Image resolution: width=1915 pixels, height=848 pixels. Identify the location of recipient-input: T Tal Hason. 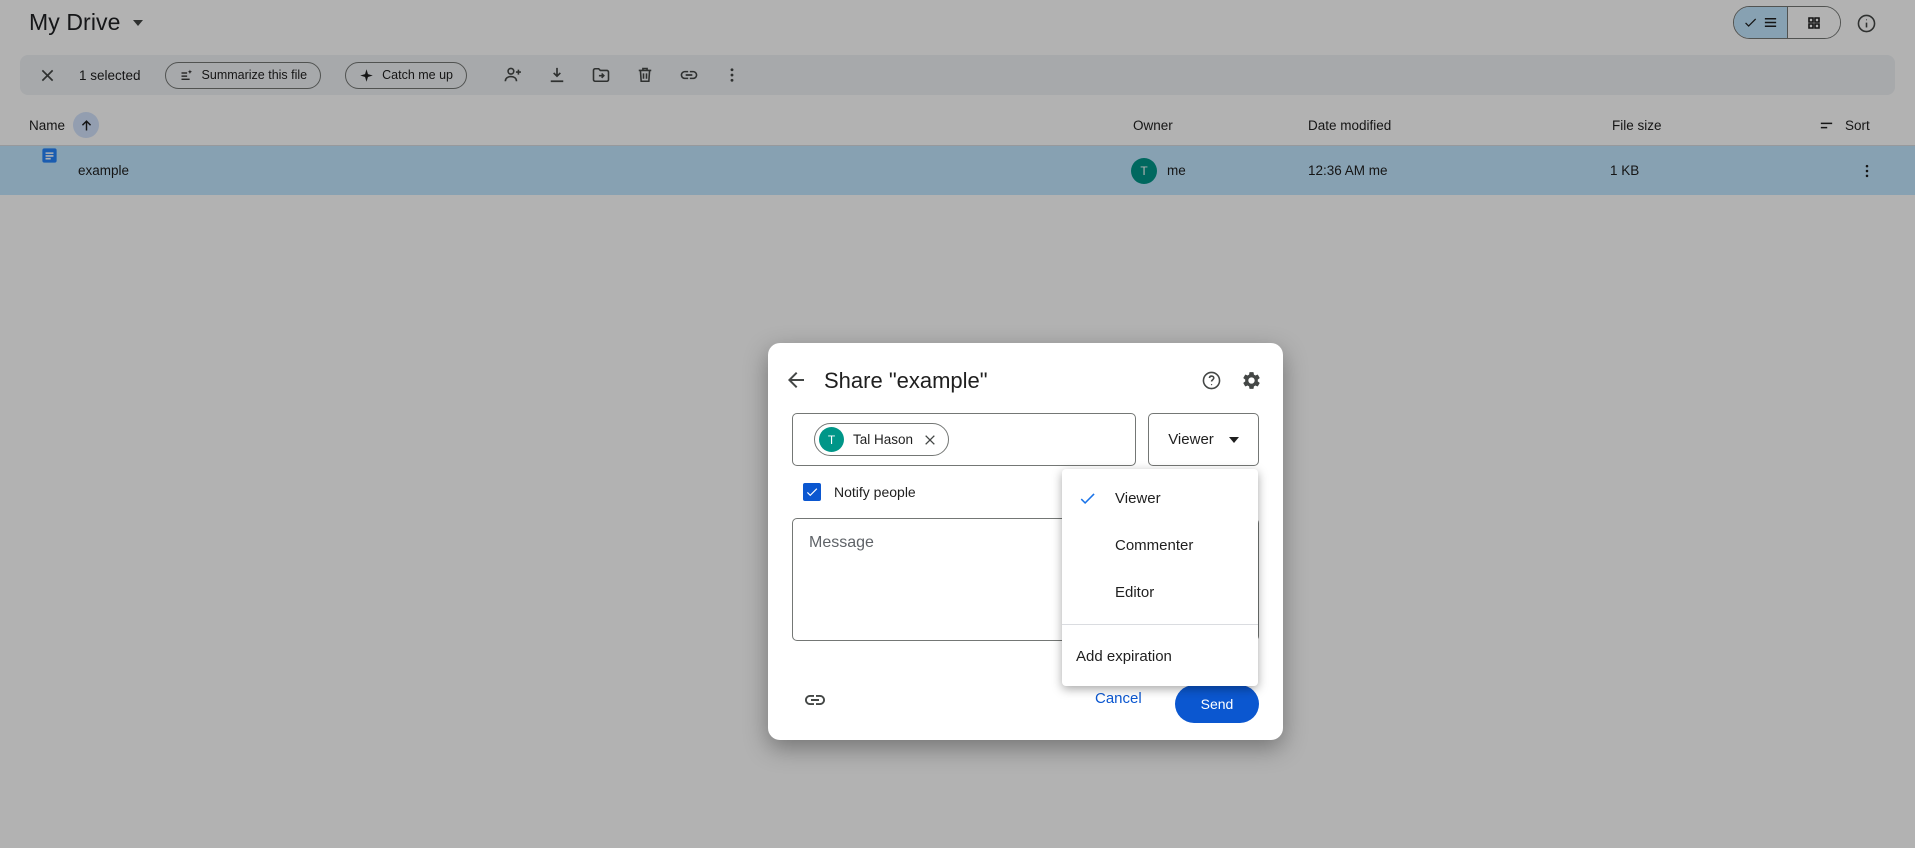
(964, 439).